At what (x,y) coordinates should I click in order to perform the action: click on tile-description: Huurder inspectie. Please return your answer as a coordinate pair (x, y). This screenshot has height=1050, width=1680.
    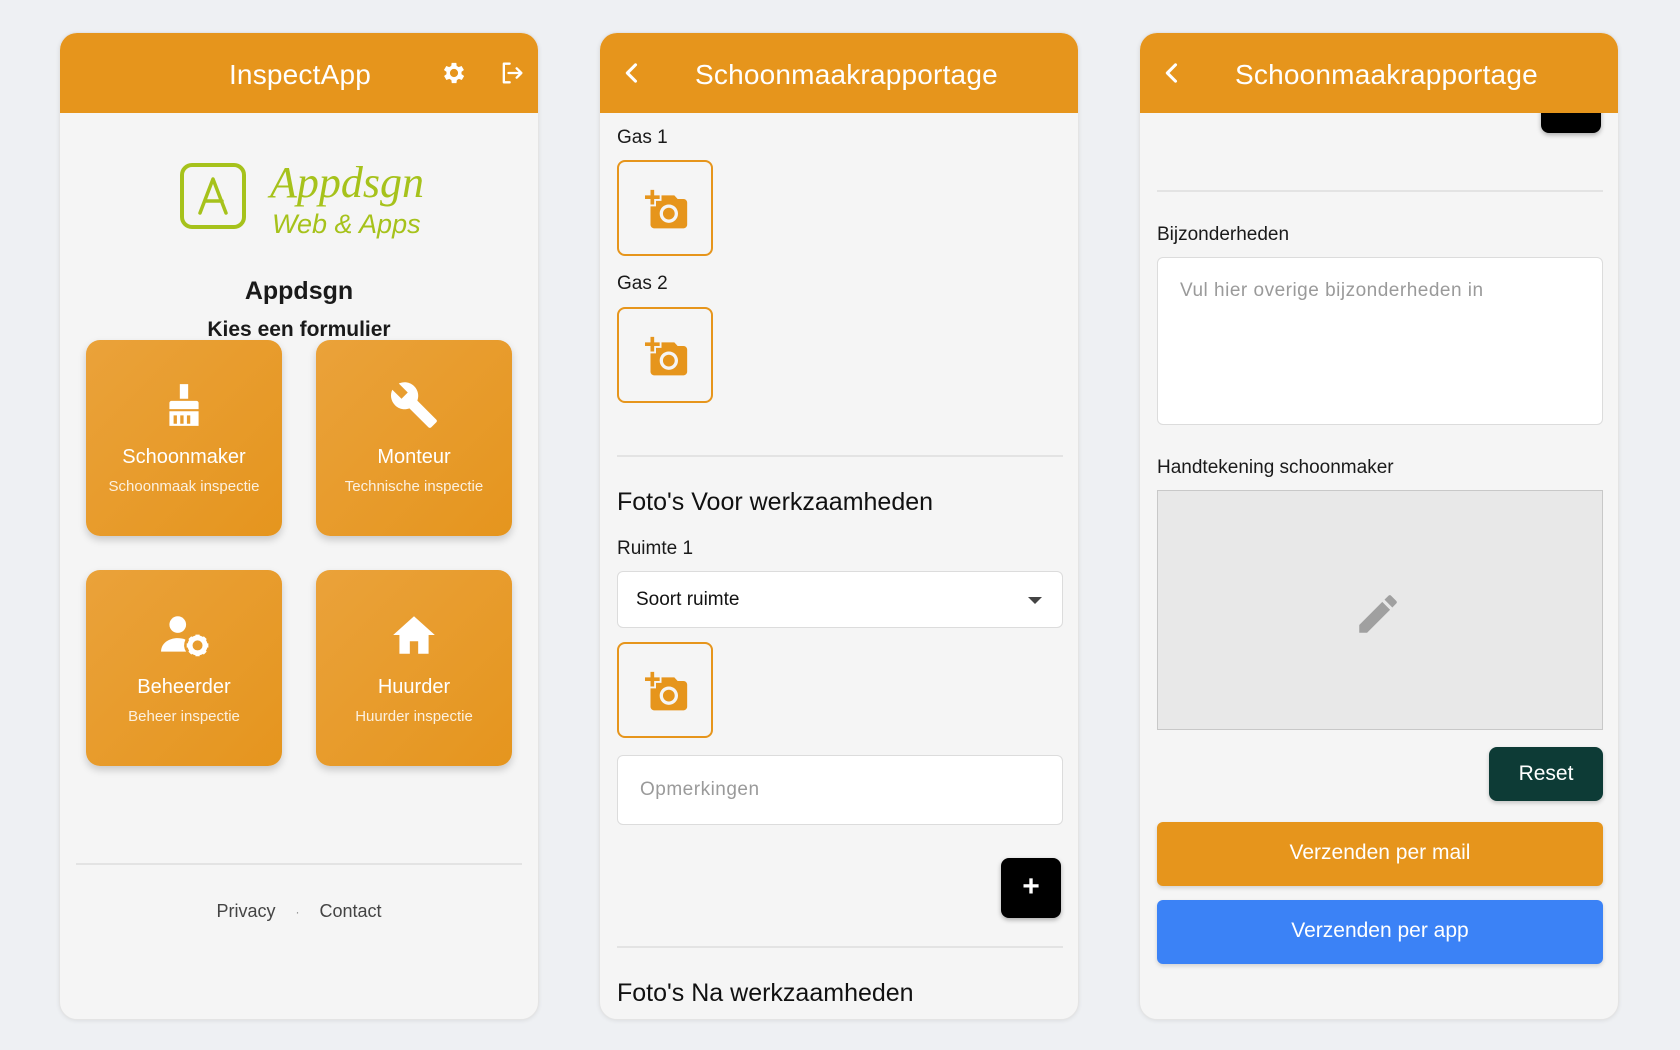
    Looking at the image, I should click on (414, 716).